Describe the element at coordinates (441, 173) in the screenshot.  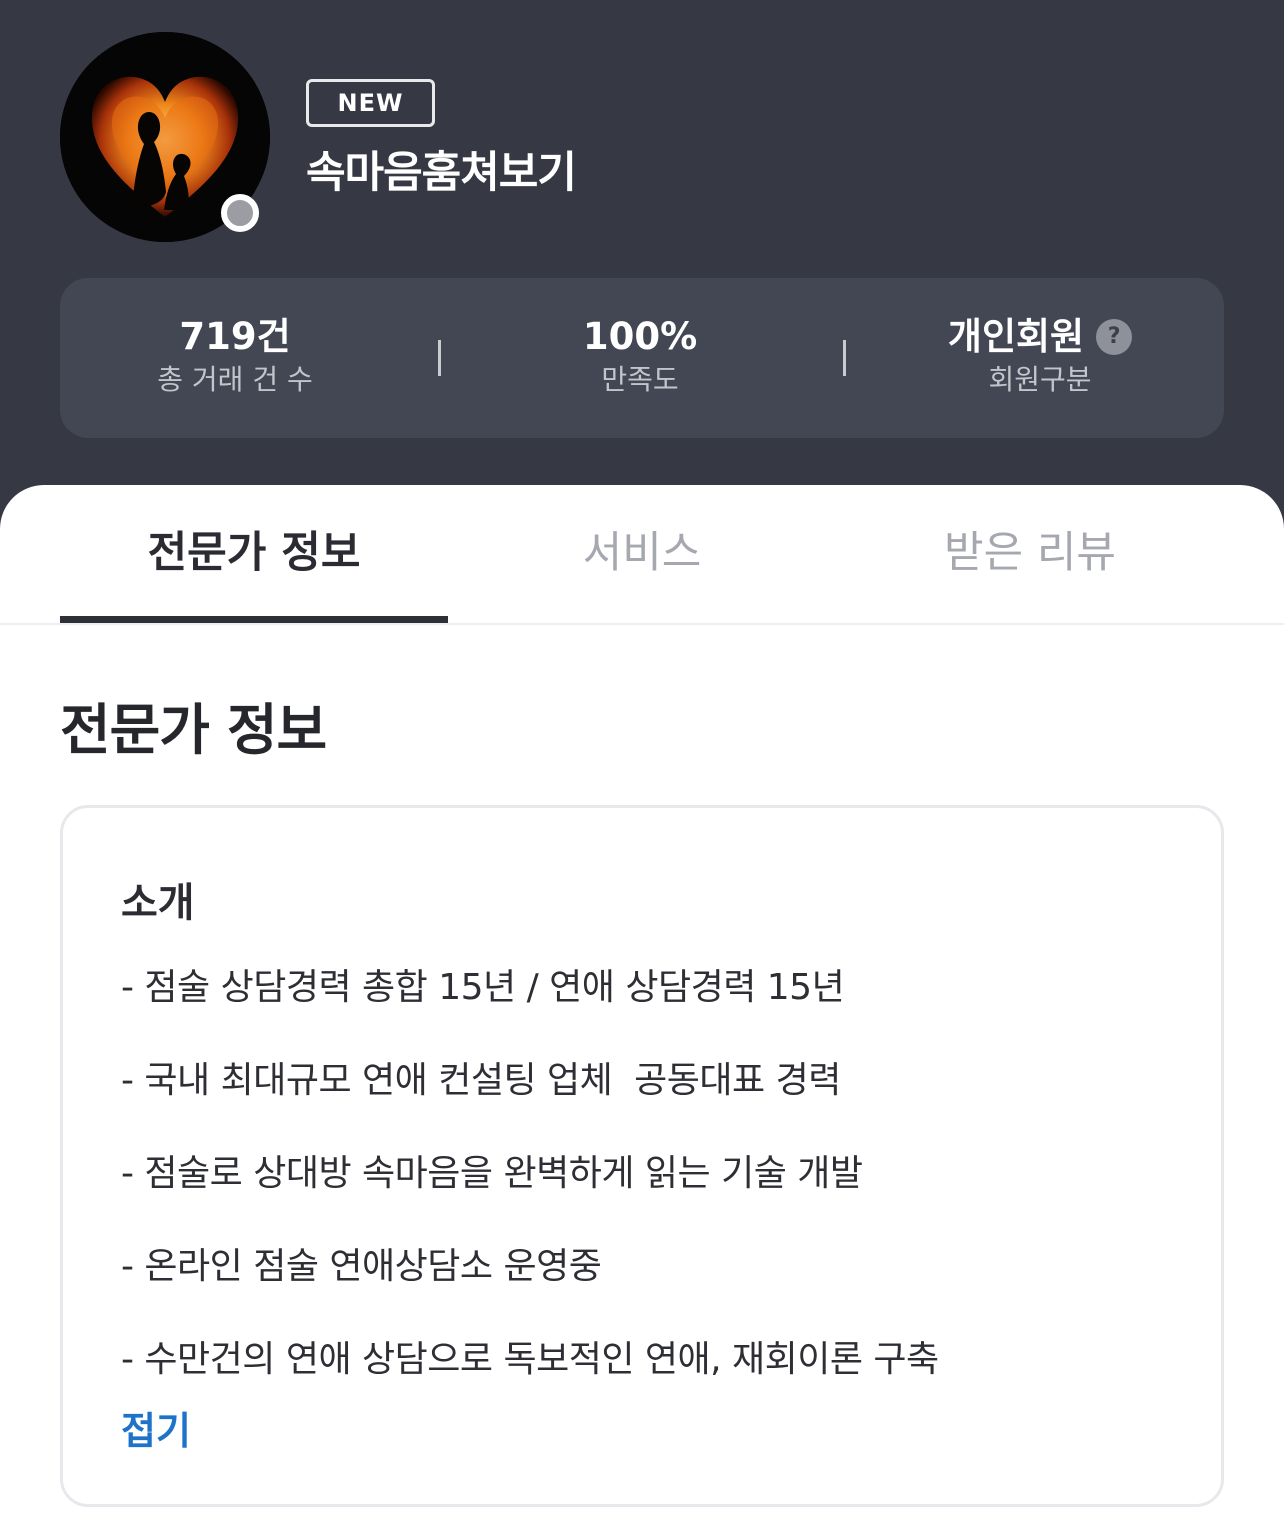
I see `expert-nickname: 속마음훔쳐보기` at that location.